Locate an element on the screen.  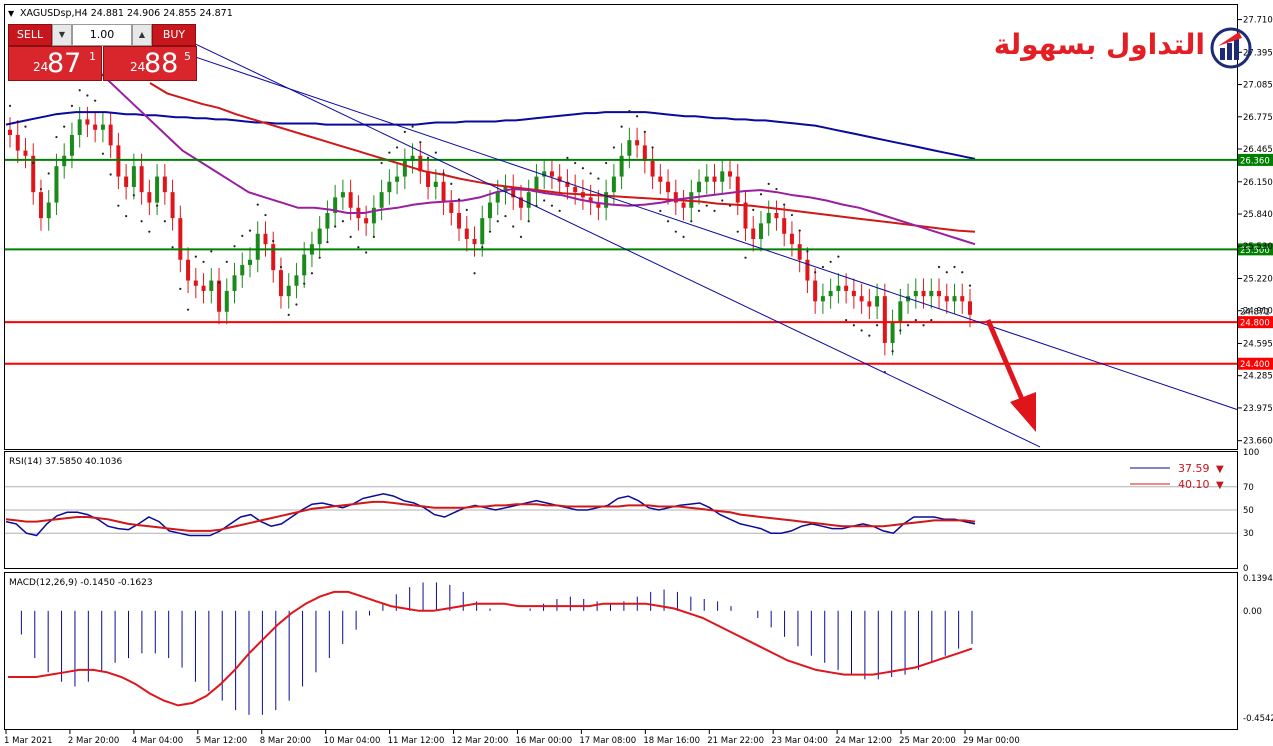
lot-decrease-arrow-icon: ▼ is located at coordinates (62, 35).